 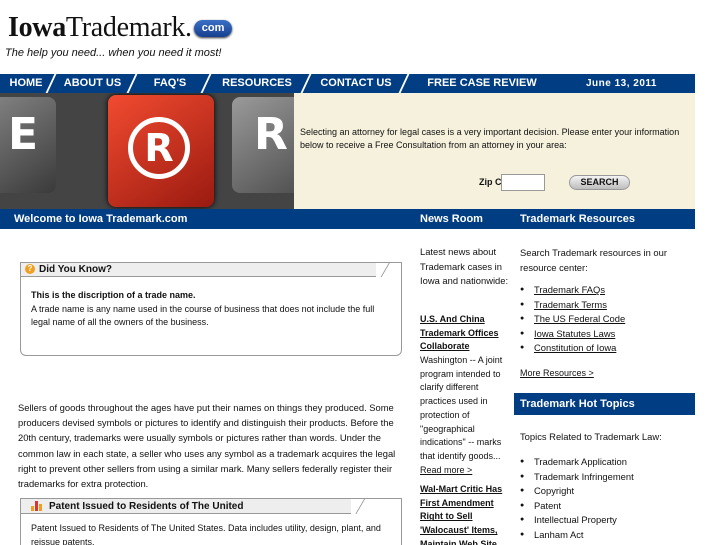 I want to click on hot-topic-item: Trademark Infringement, so click(x=577, y=477).